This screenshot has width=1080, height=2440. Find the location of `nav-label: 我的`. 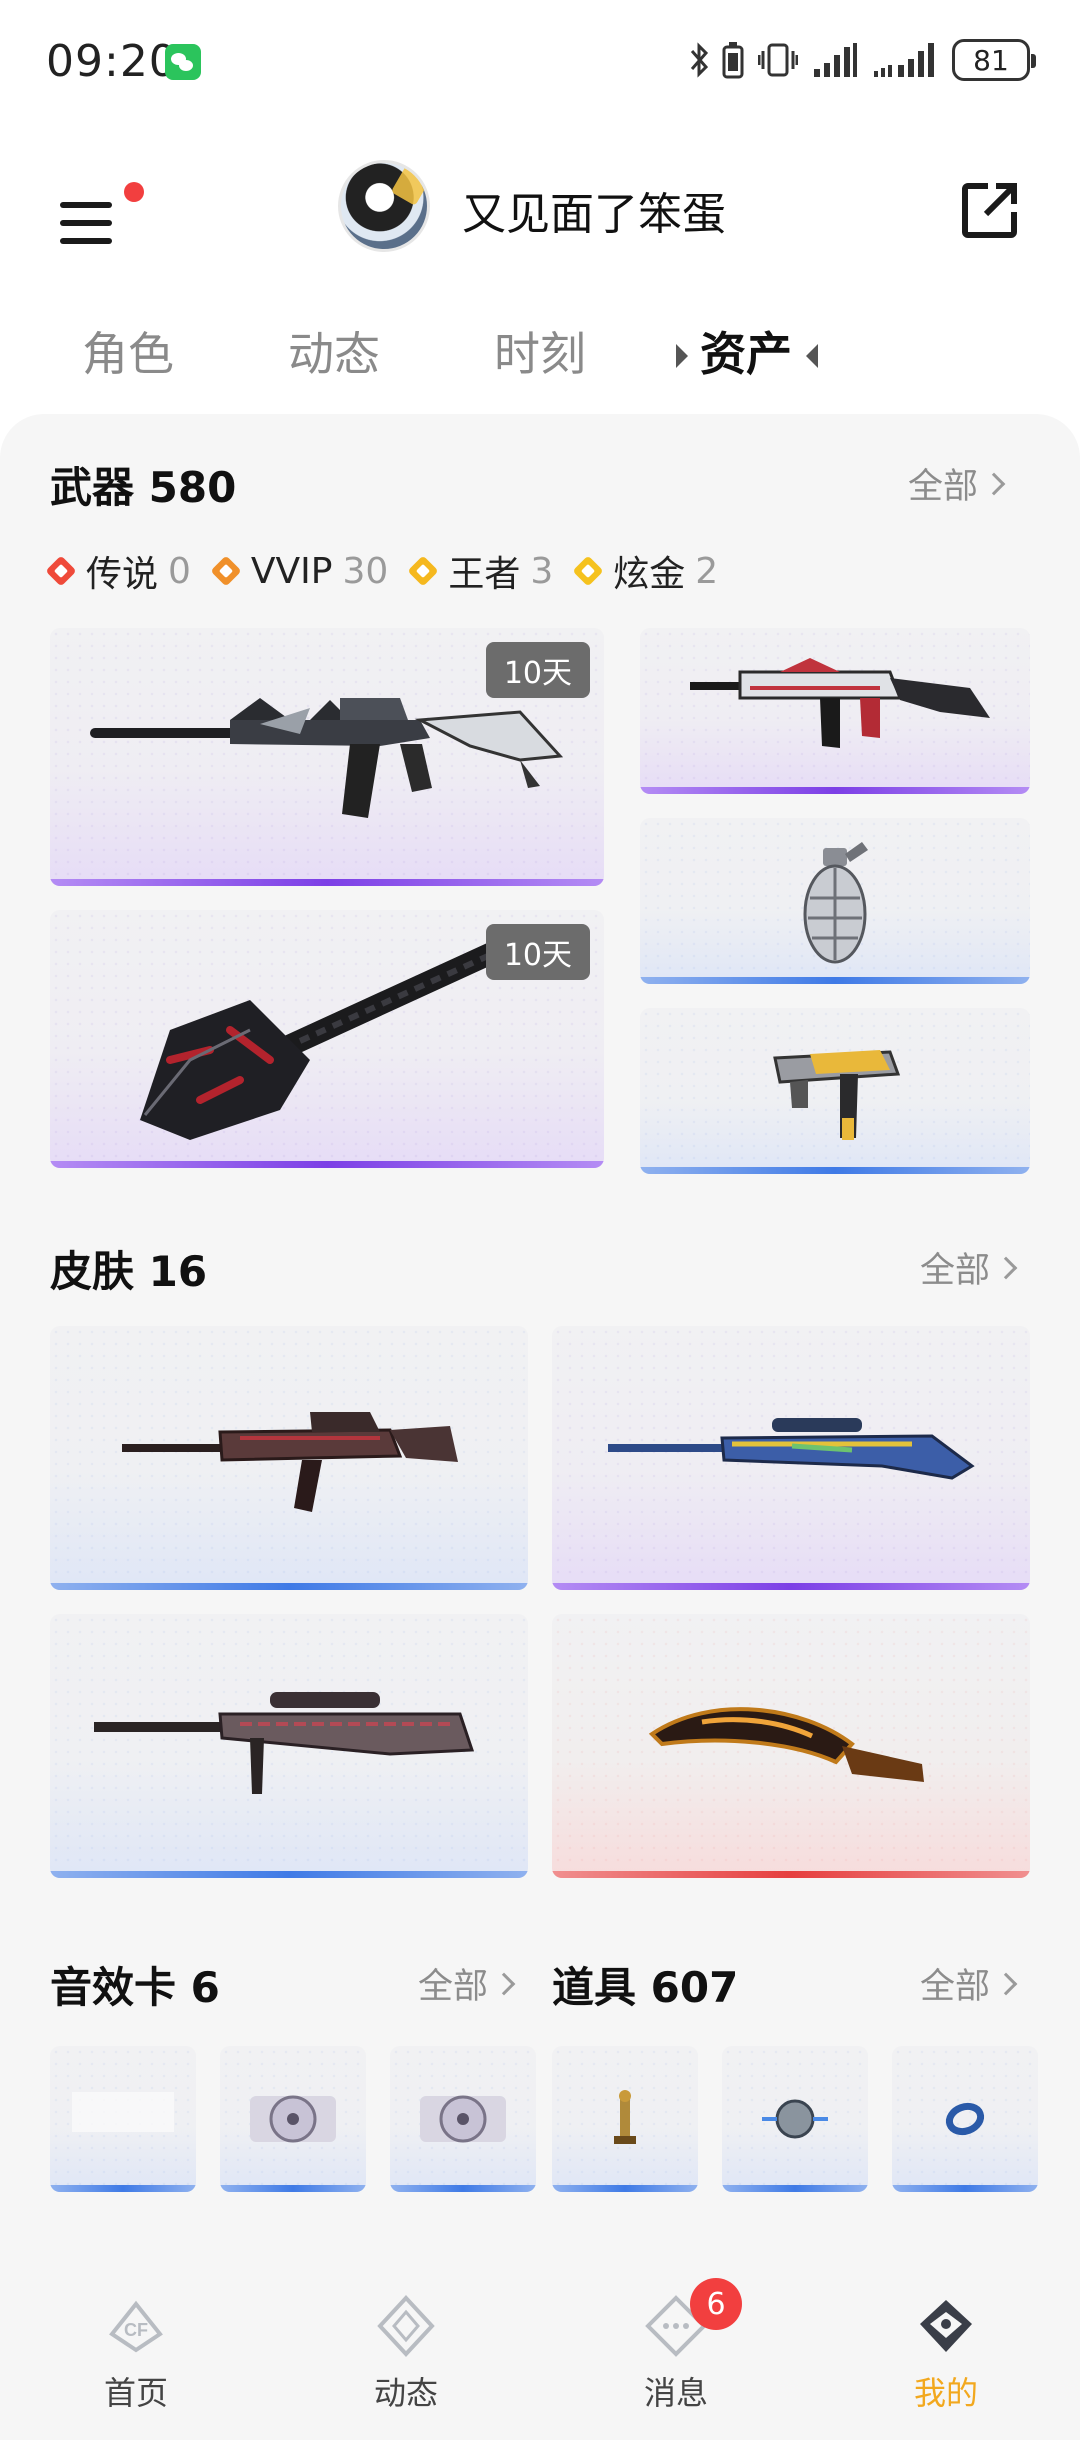

nav-label: 我的 is located at coordinates (945, 2393).